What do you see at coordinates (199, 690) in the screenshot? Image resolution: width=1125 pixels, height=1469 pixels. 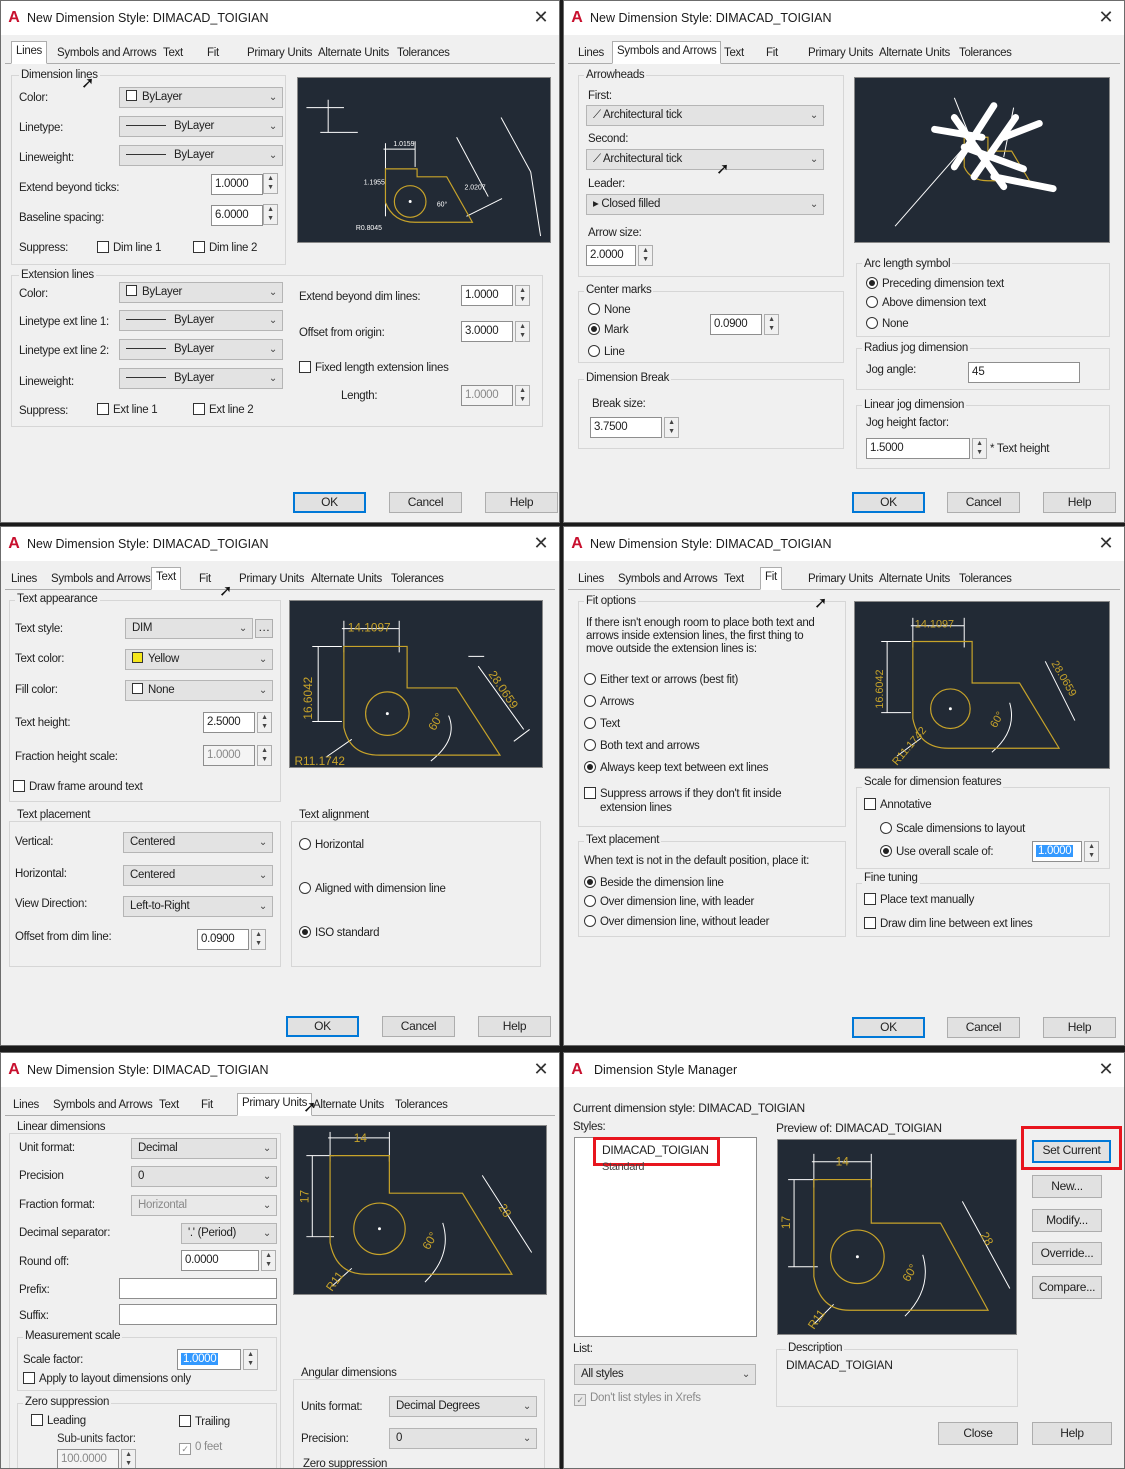 I see `fill-color-dropdown: None ⌄` at bounding box center [199, 690].